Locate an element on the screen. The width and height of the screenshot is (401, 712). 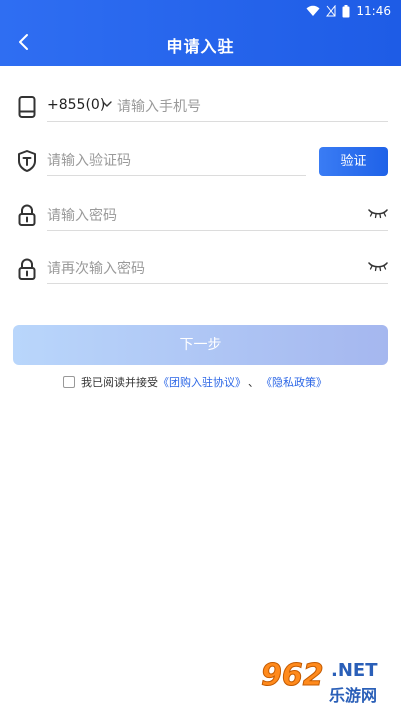
confirm-password-row is located at coordinates (200, 274).